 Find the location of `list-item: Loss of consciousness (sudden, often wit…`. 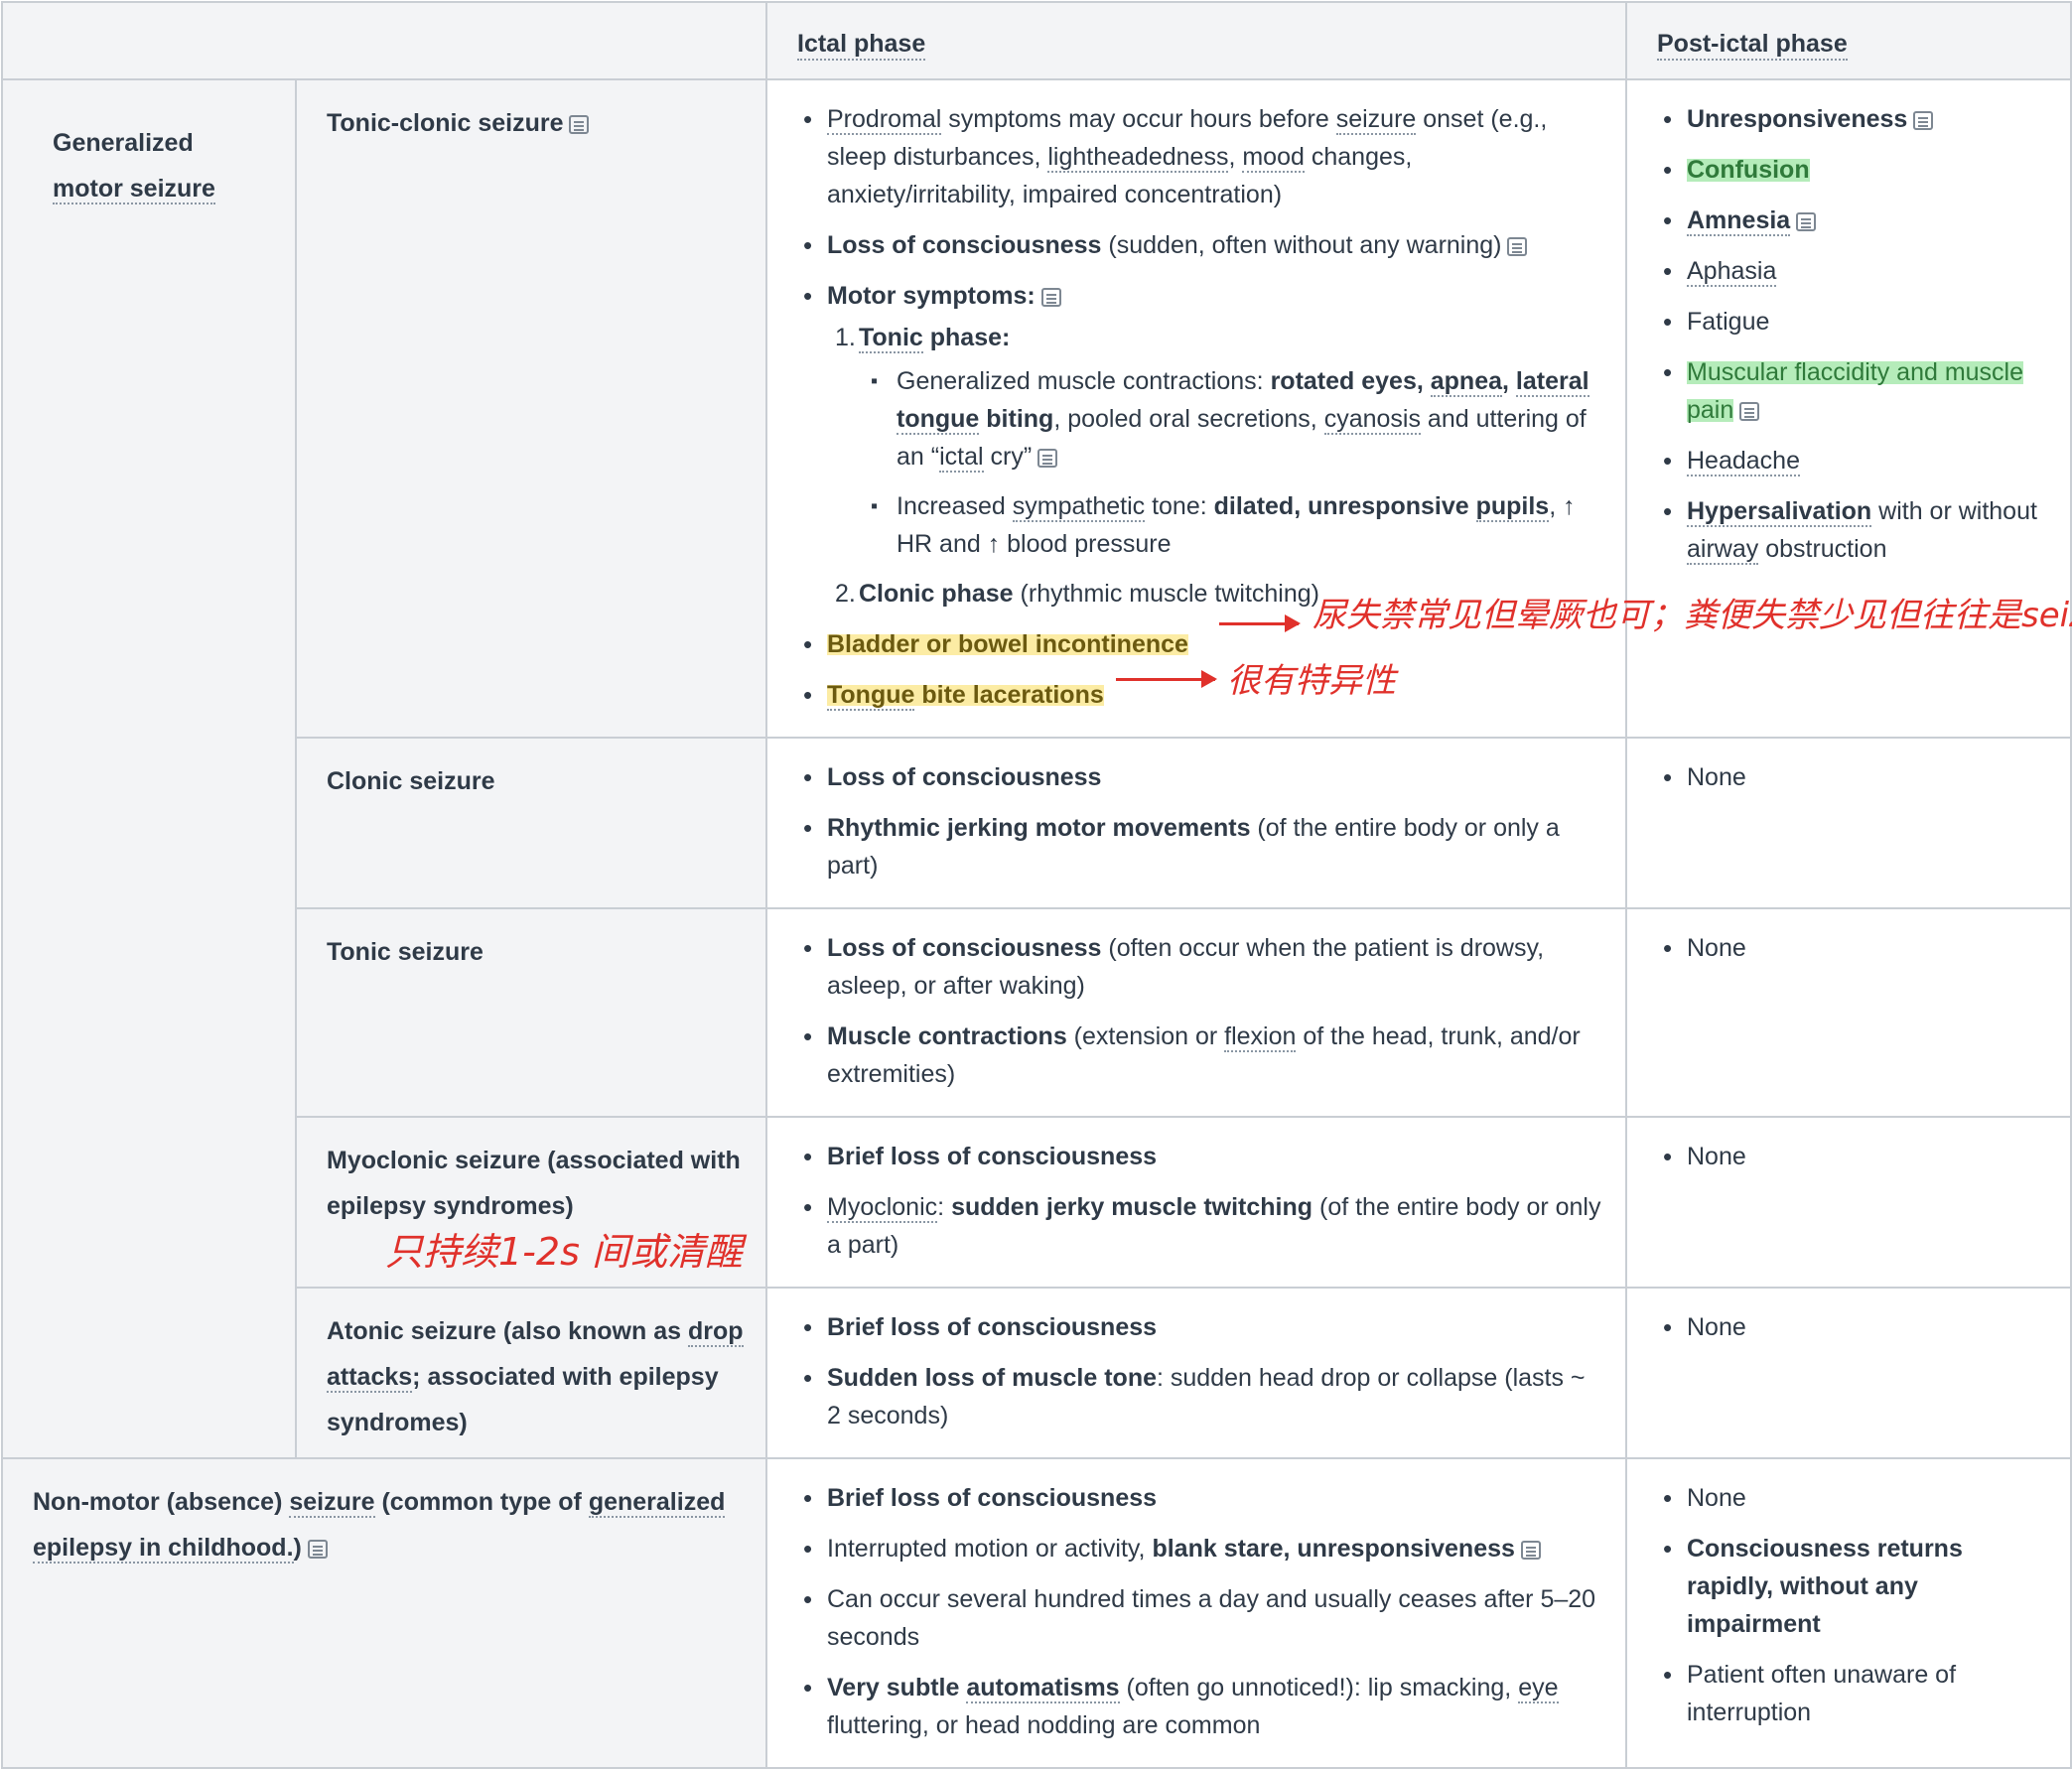

list-item: Loss of consciousness (sudden, often wit… is located at coordinates (1202, 245).